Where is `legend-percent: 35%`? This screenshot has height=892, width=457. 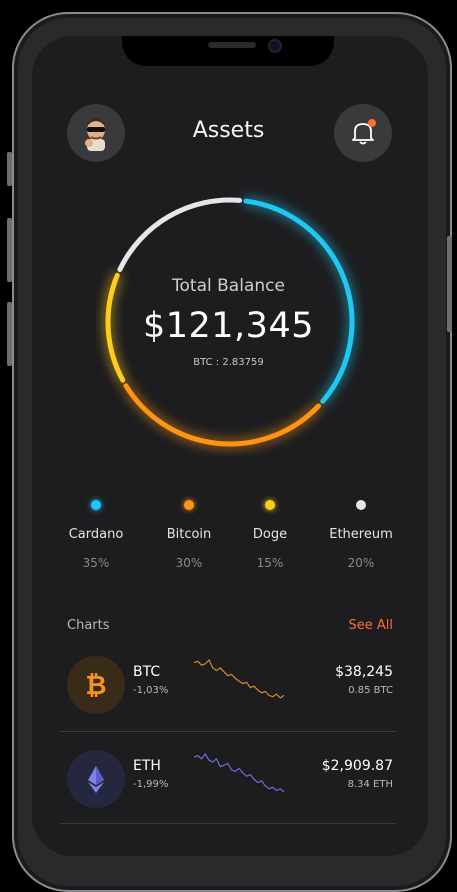
legend-percent: 35% is located at coordinates (96, 563).